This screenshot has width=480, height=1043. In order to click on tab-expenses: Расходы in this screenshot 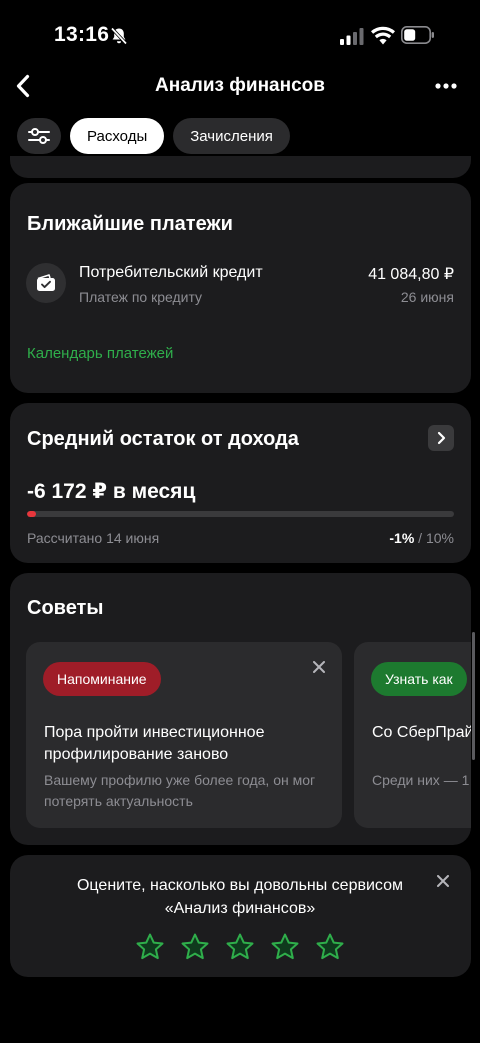, I will do `click(117, 136)`.